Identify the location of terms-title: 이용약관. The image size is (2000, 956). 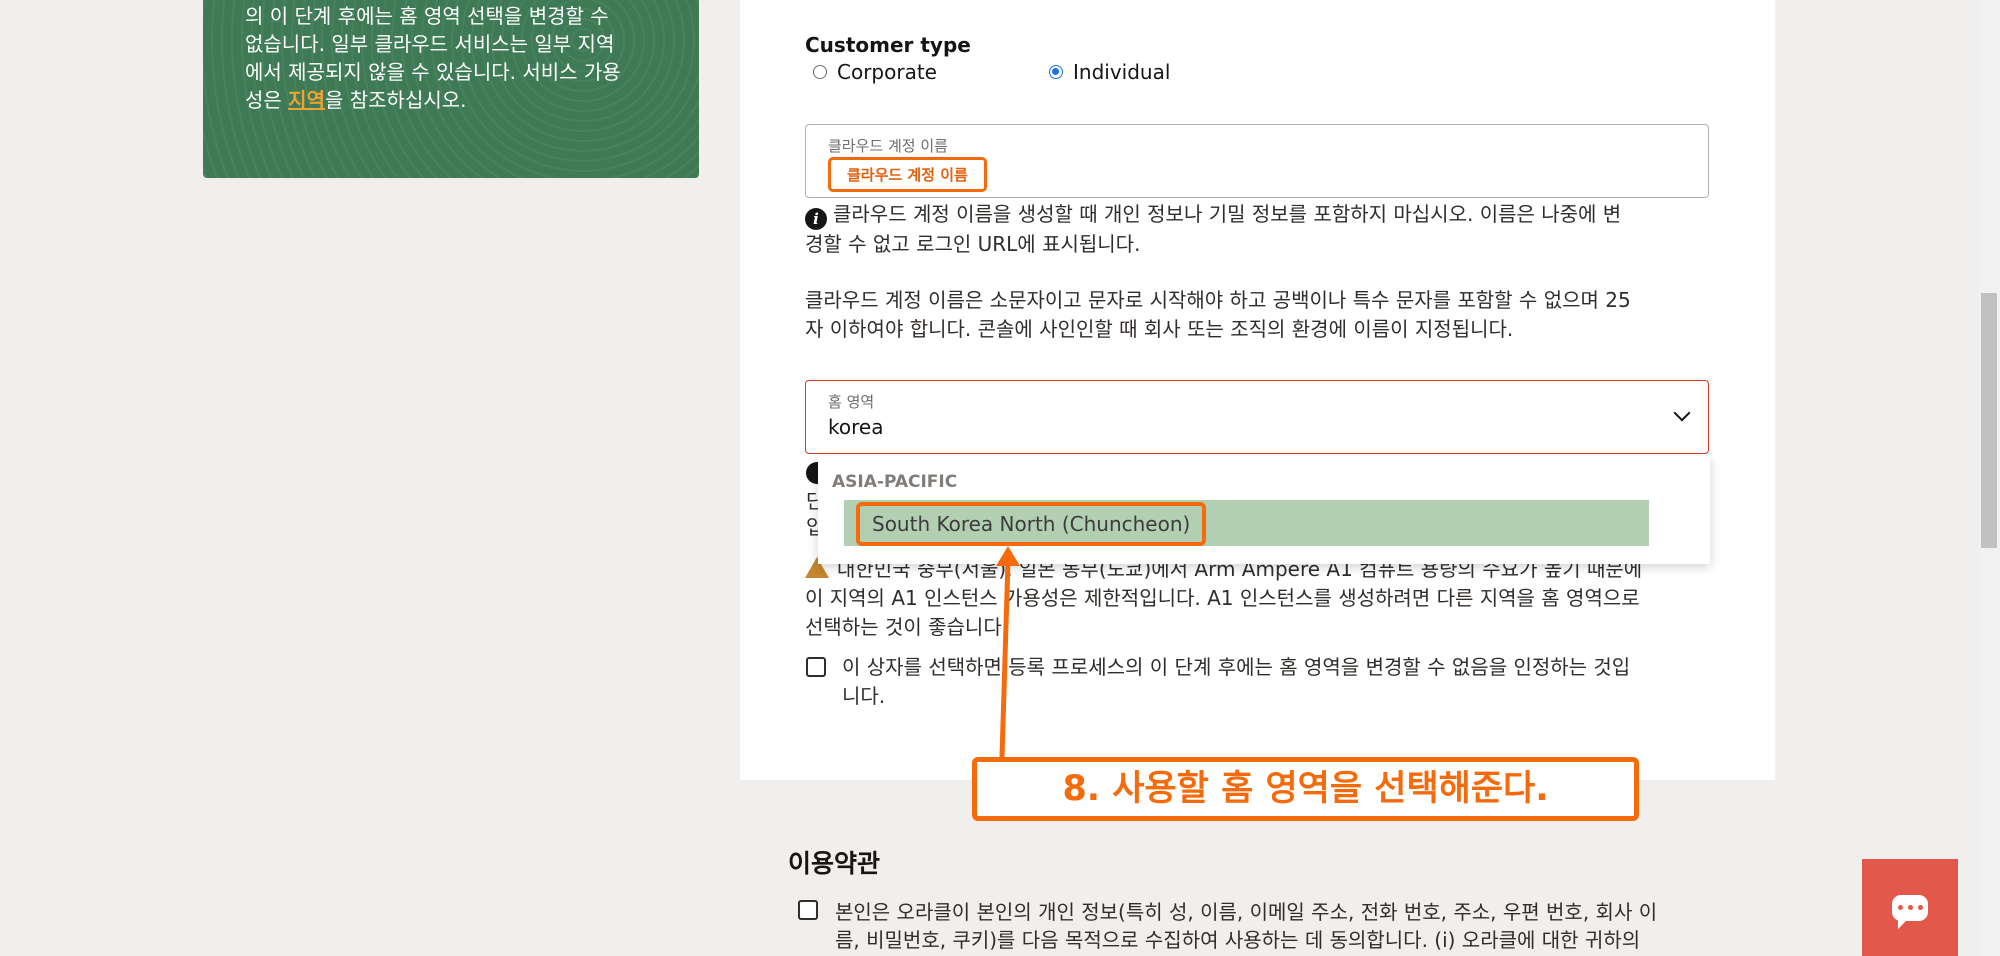
(834, 863).